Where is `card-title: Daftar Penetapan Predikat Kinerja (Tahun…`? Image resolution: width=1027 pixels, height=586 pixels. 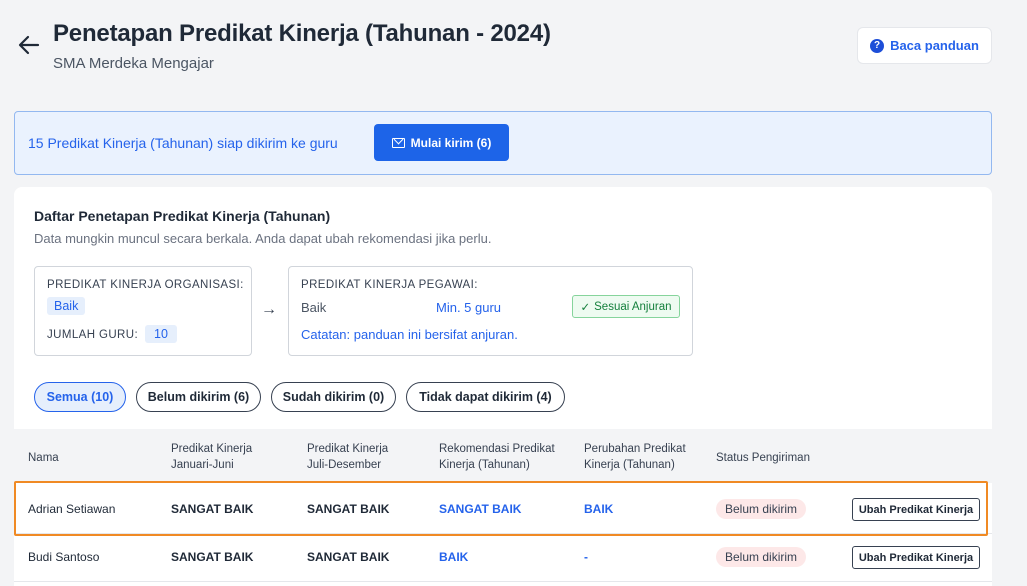
card-title: Daftar Penetapan Predikat Kinerja (Tahun… is located at coordinates (182, 216).